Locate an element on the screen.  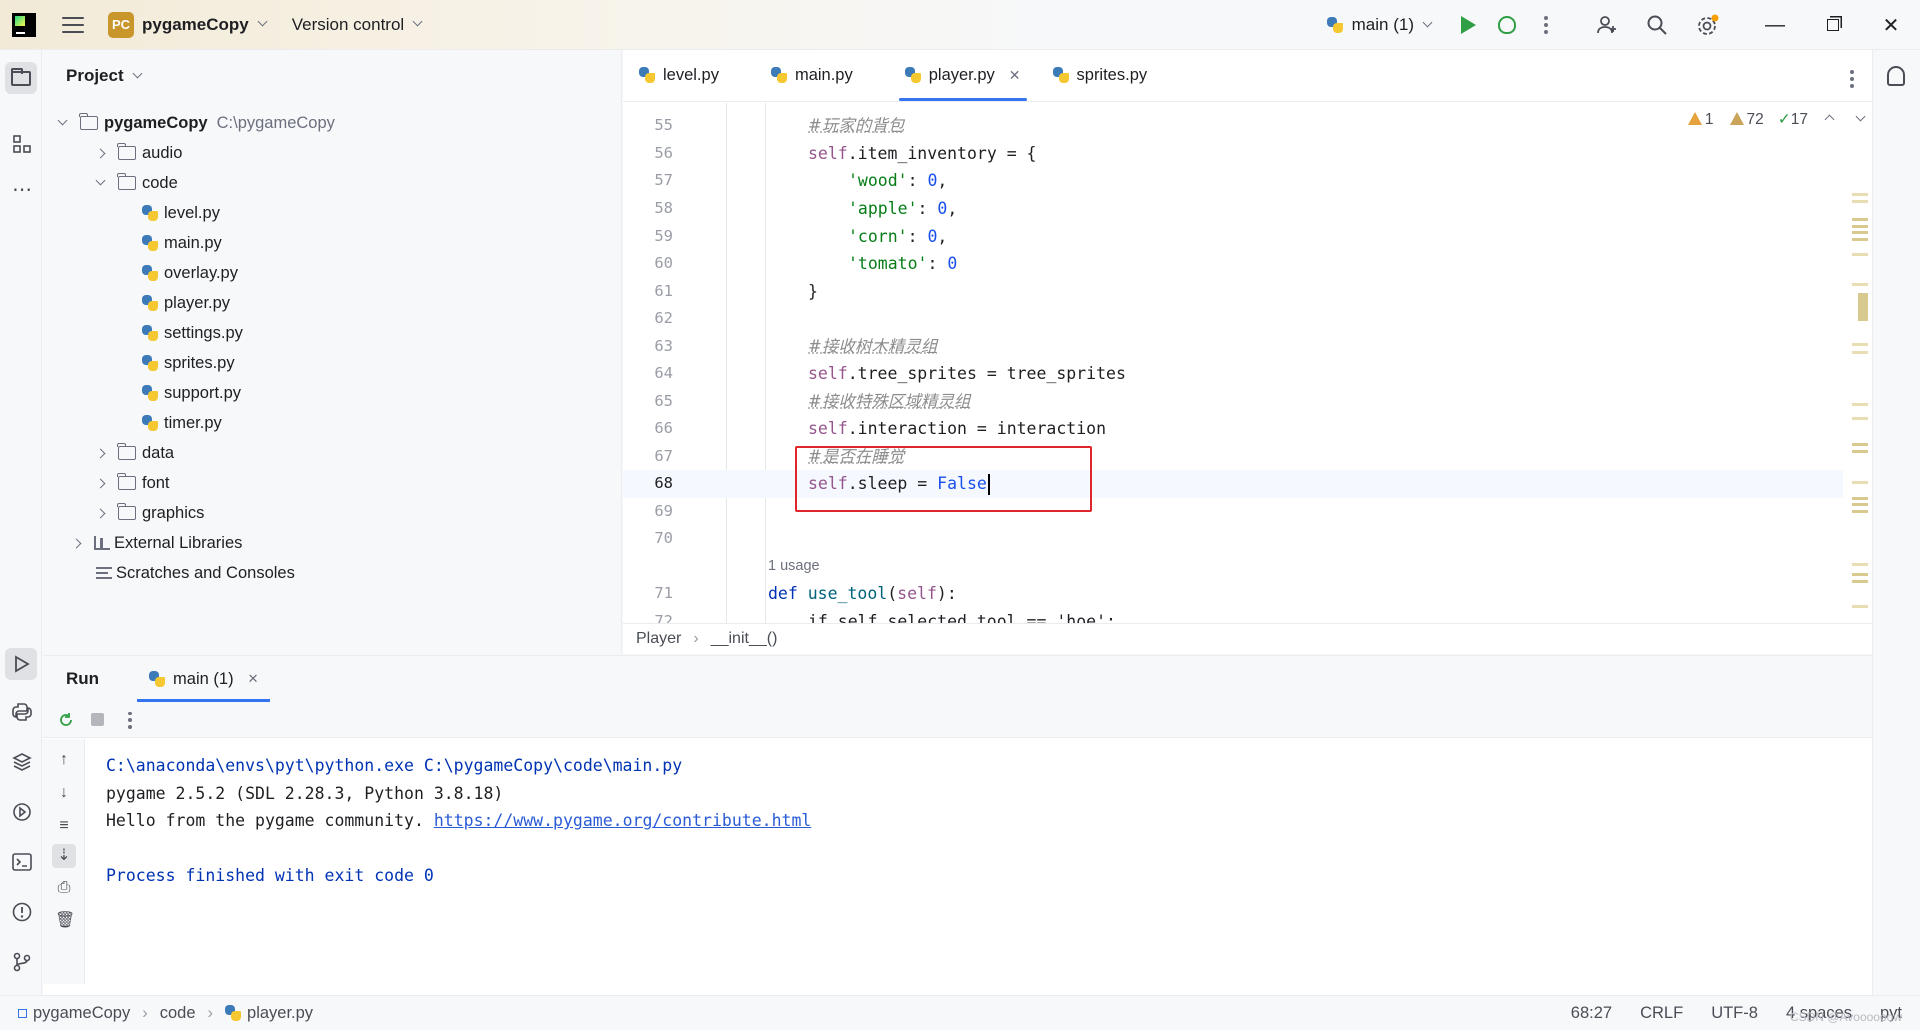
layers-icon is located at coordinates (22, 762).